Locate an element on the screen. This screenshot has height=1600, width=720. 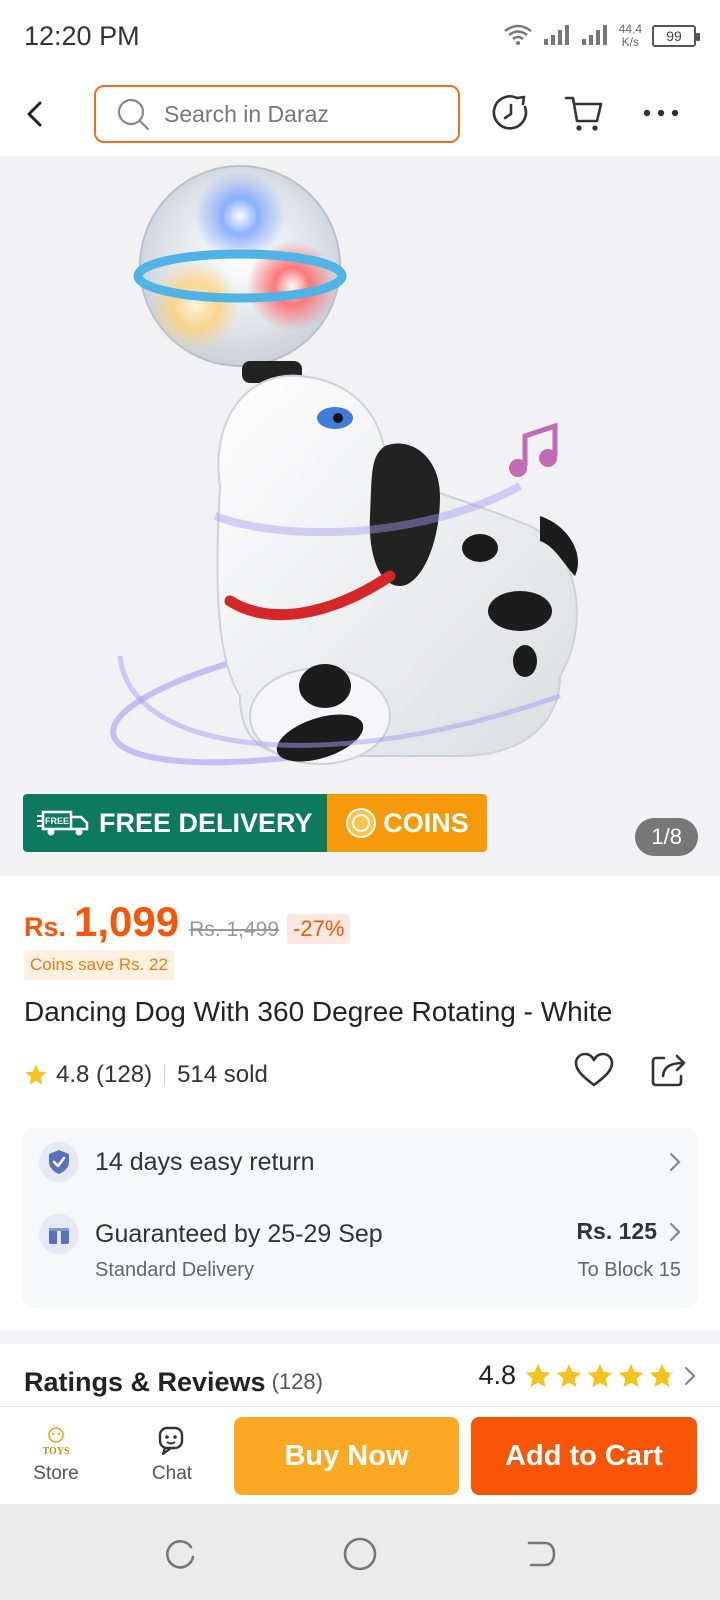
coins-save-badge: Coins save Rs. 22 is located at coordinates (99, 965).